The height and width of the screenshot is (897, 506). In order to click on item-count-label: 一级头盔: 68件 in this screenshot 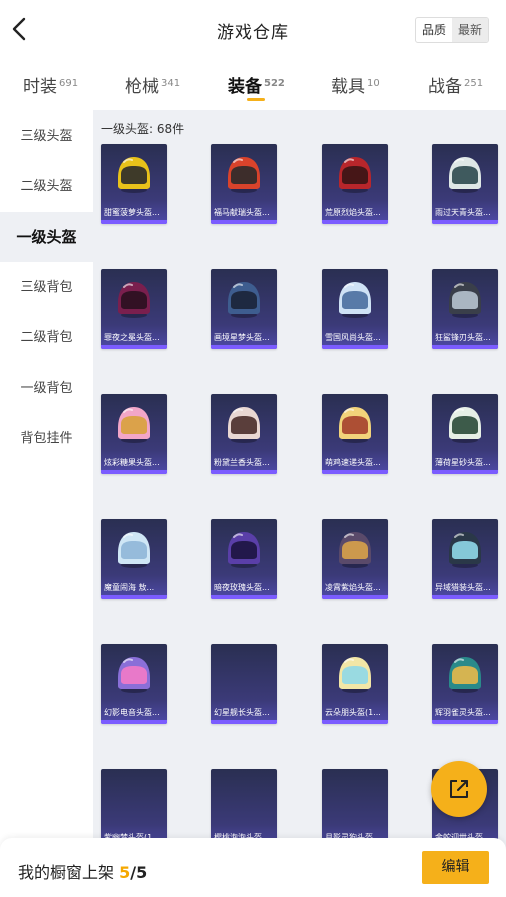, I will do `click(143, 129)`.